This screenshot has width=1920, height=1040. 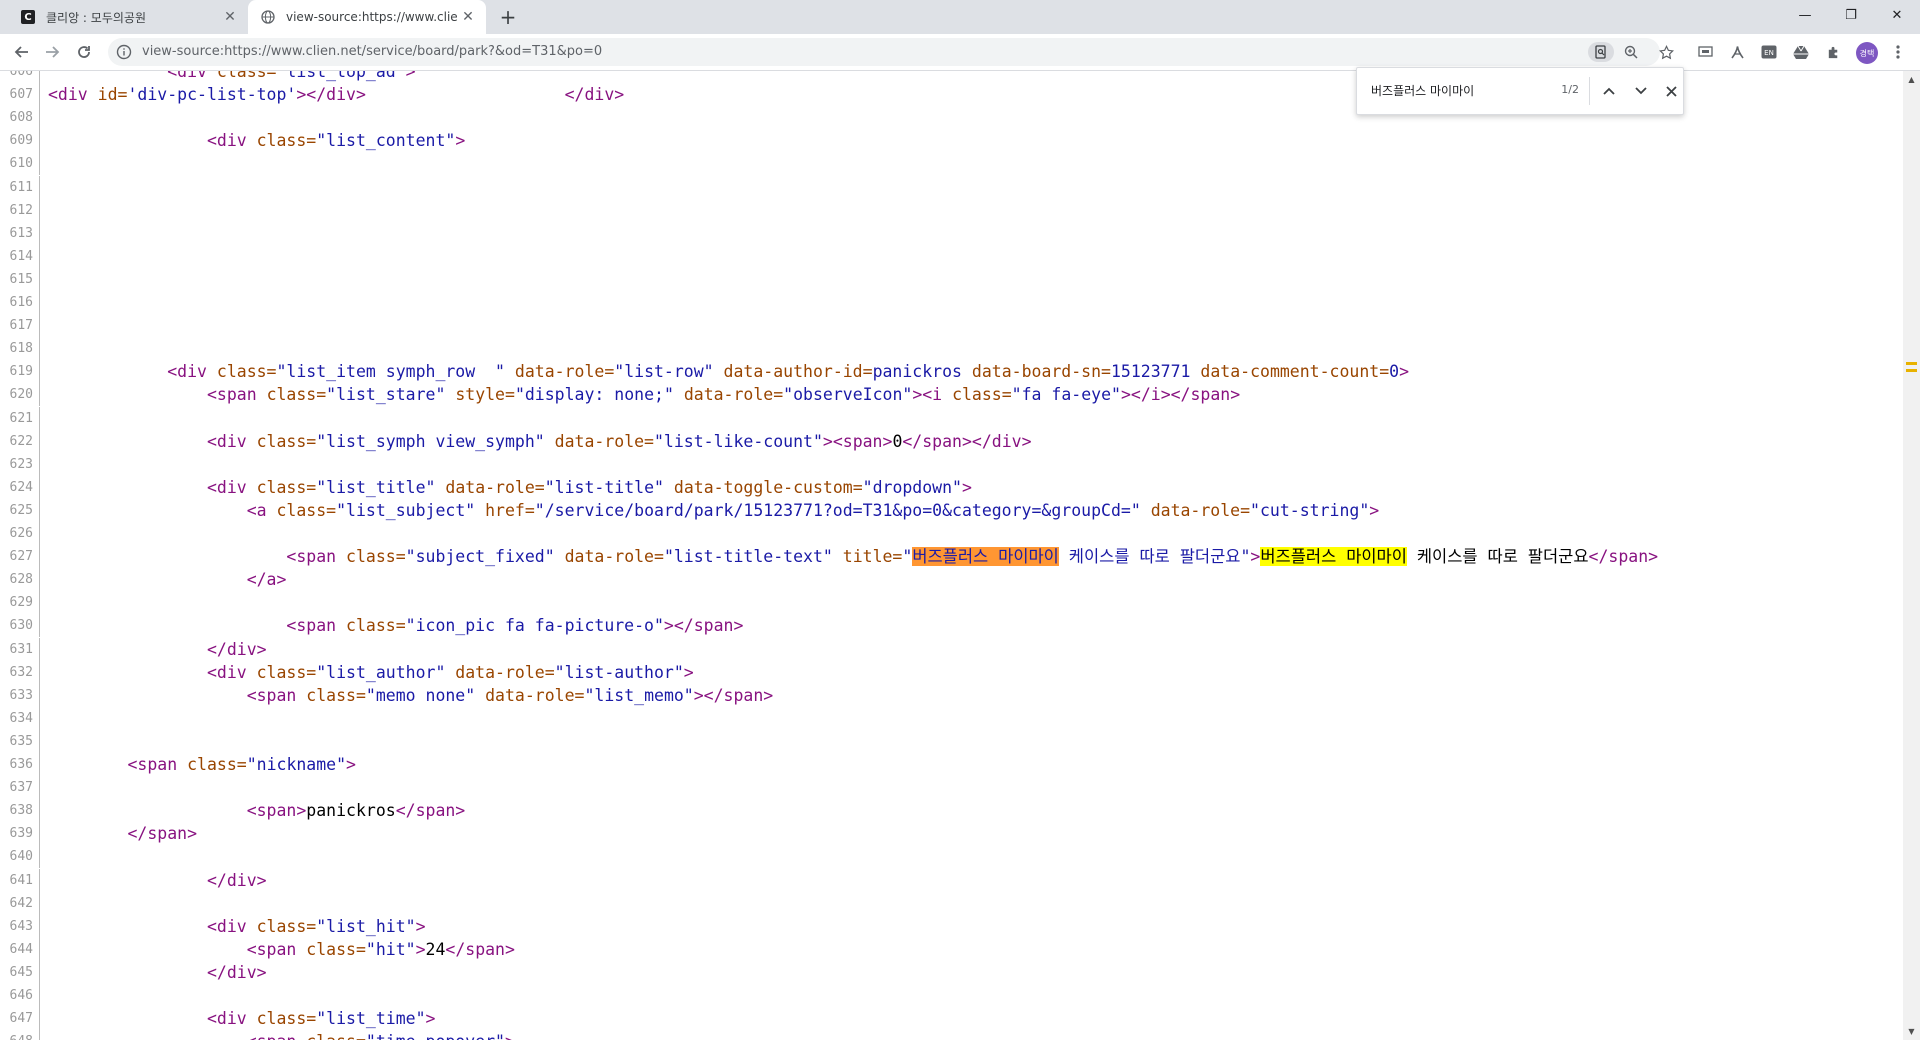 What do you see at coordinates (20, 418) in the screenshot?
I see `line-number: 621` at bounding box center [20, 418].